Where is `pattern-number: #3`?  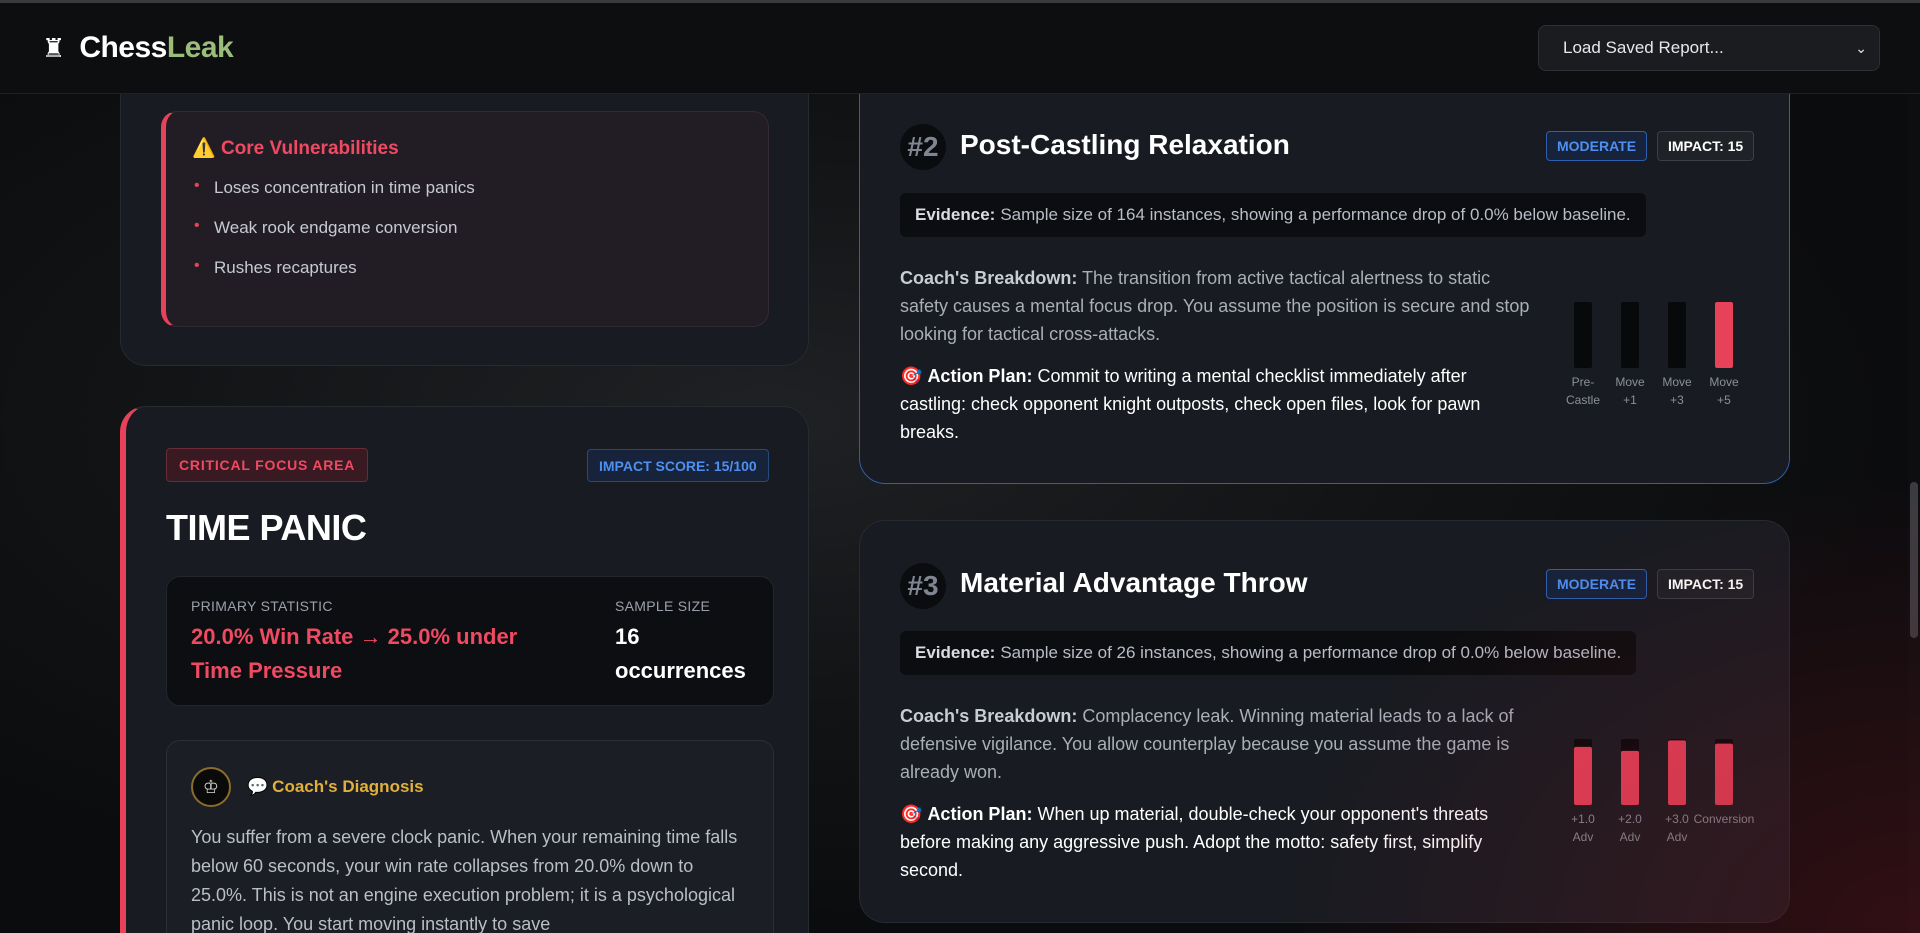
pattern-number: #3 is located at coordinates (923, 586).